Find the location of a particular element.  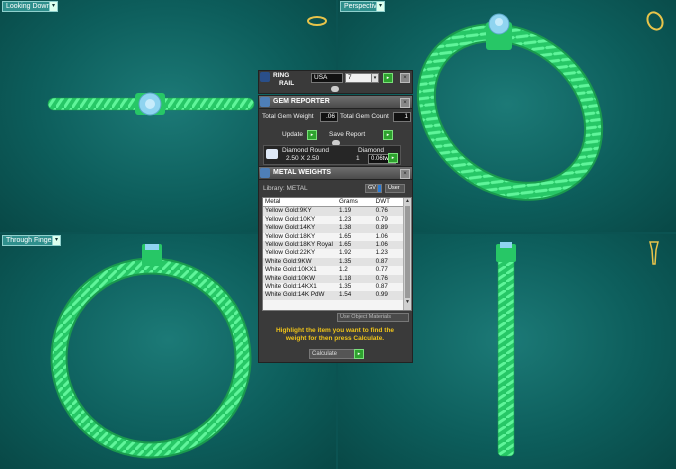

column-header-dwt: DWT is located at coordinates (388, 203).